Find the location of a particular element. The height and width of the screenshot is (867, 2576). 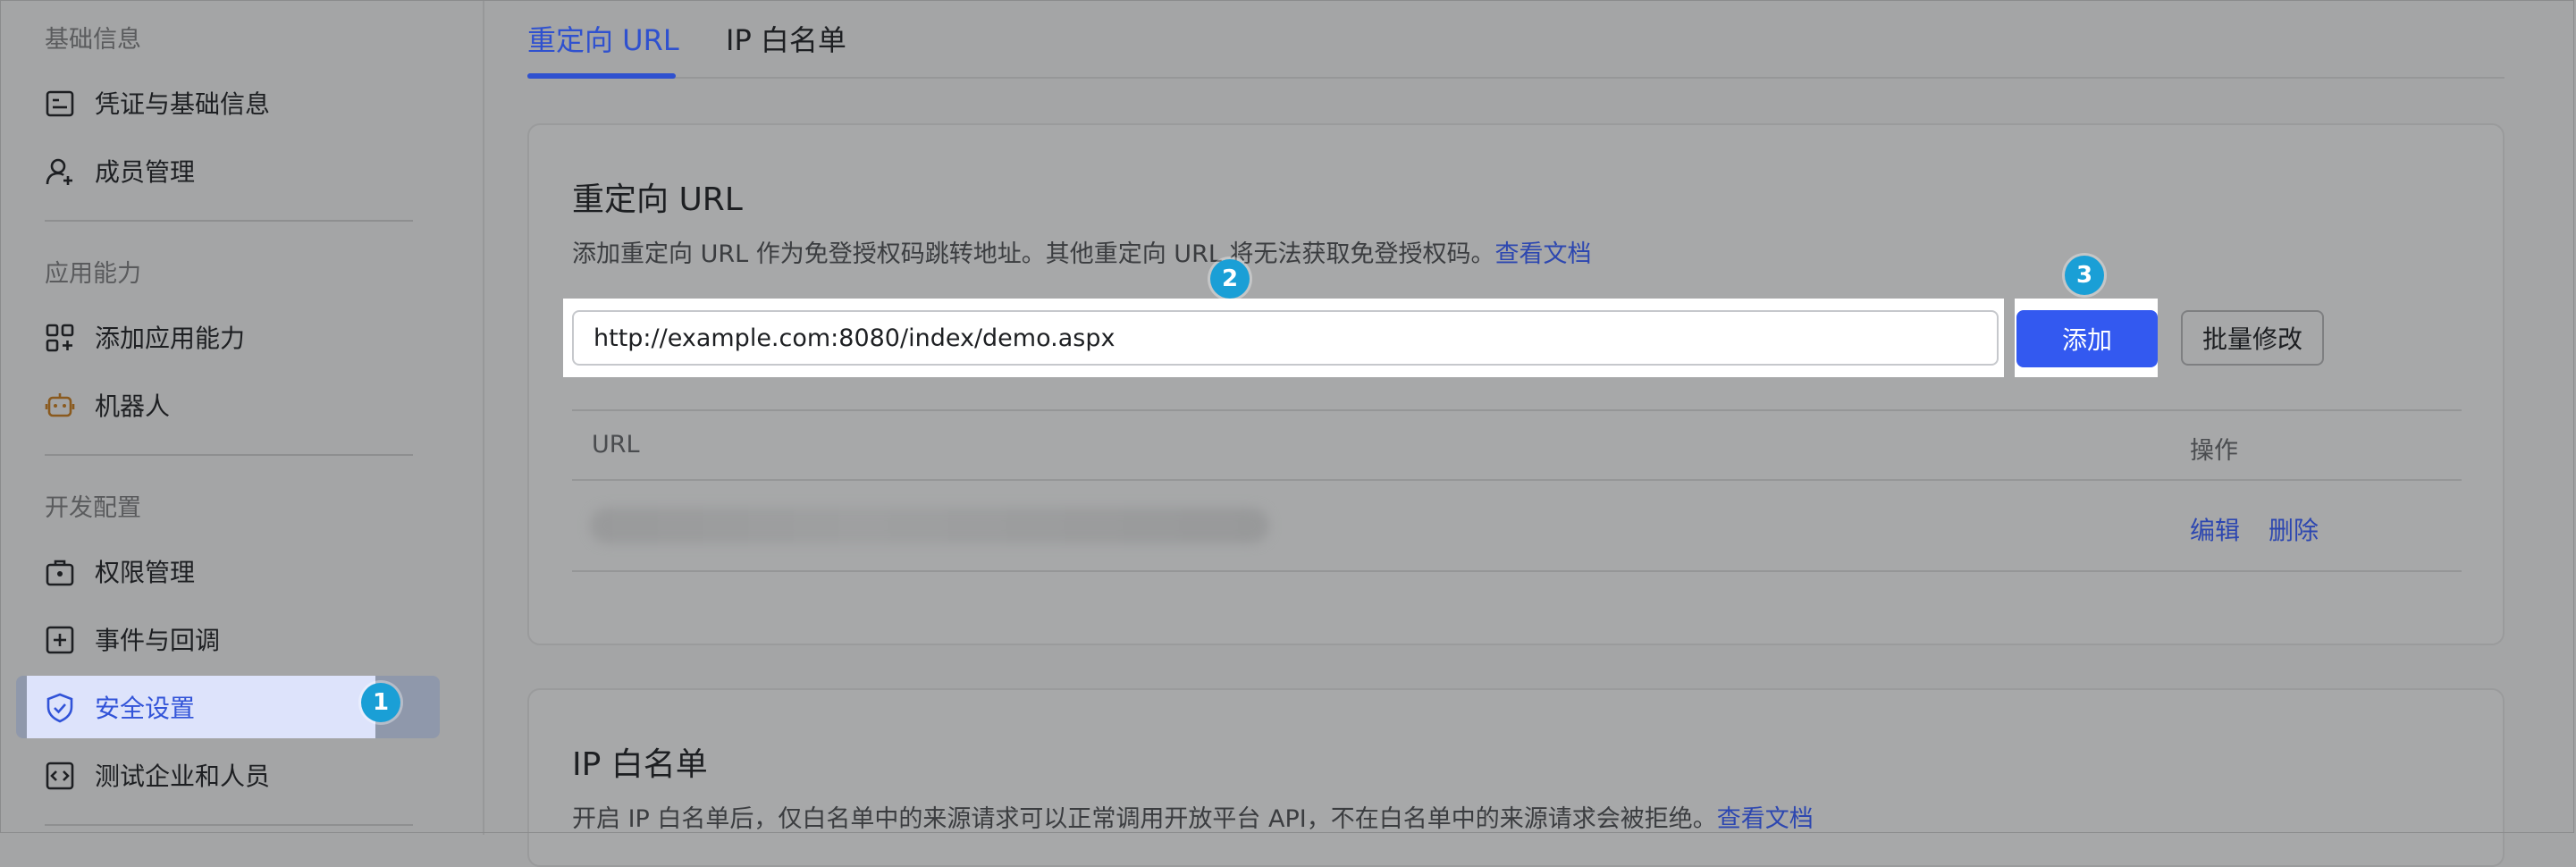

table-header-border is located at coordinates (1517, 480).